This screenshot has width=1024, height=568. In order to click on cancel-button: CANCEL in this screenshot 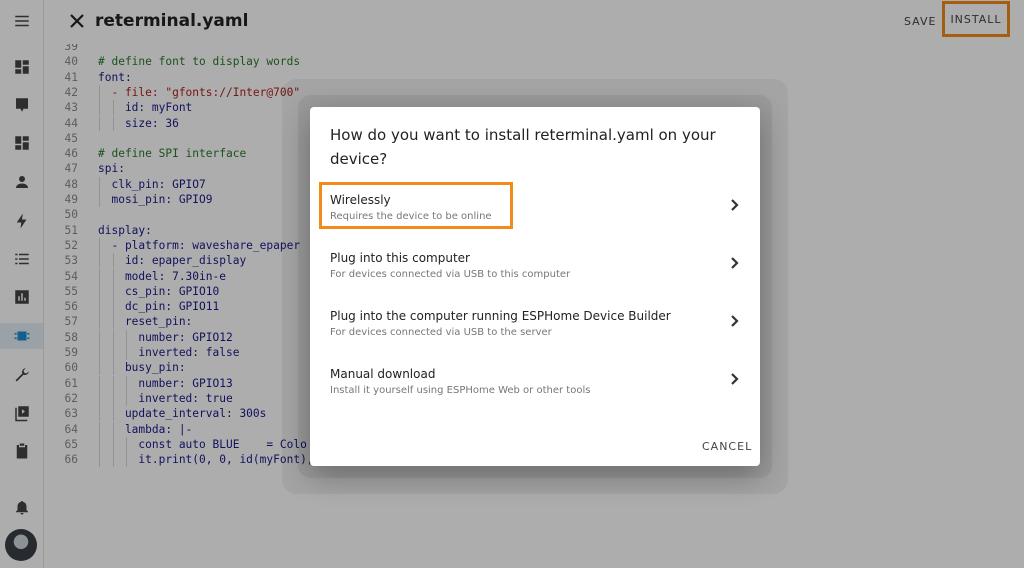, I will do `click(727, 446)`.